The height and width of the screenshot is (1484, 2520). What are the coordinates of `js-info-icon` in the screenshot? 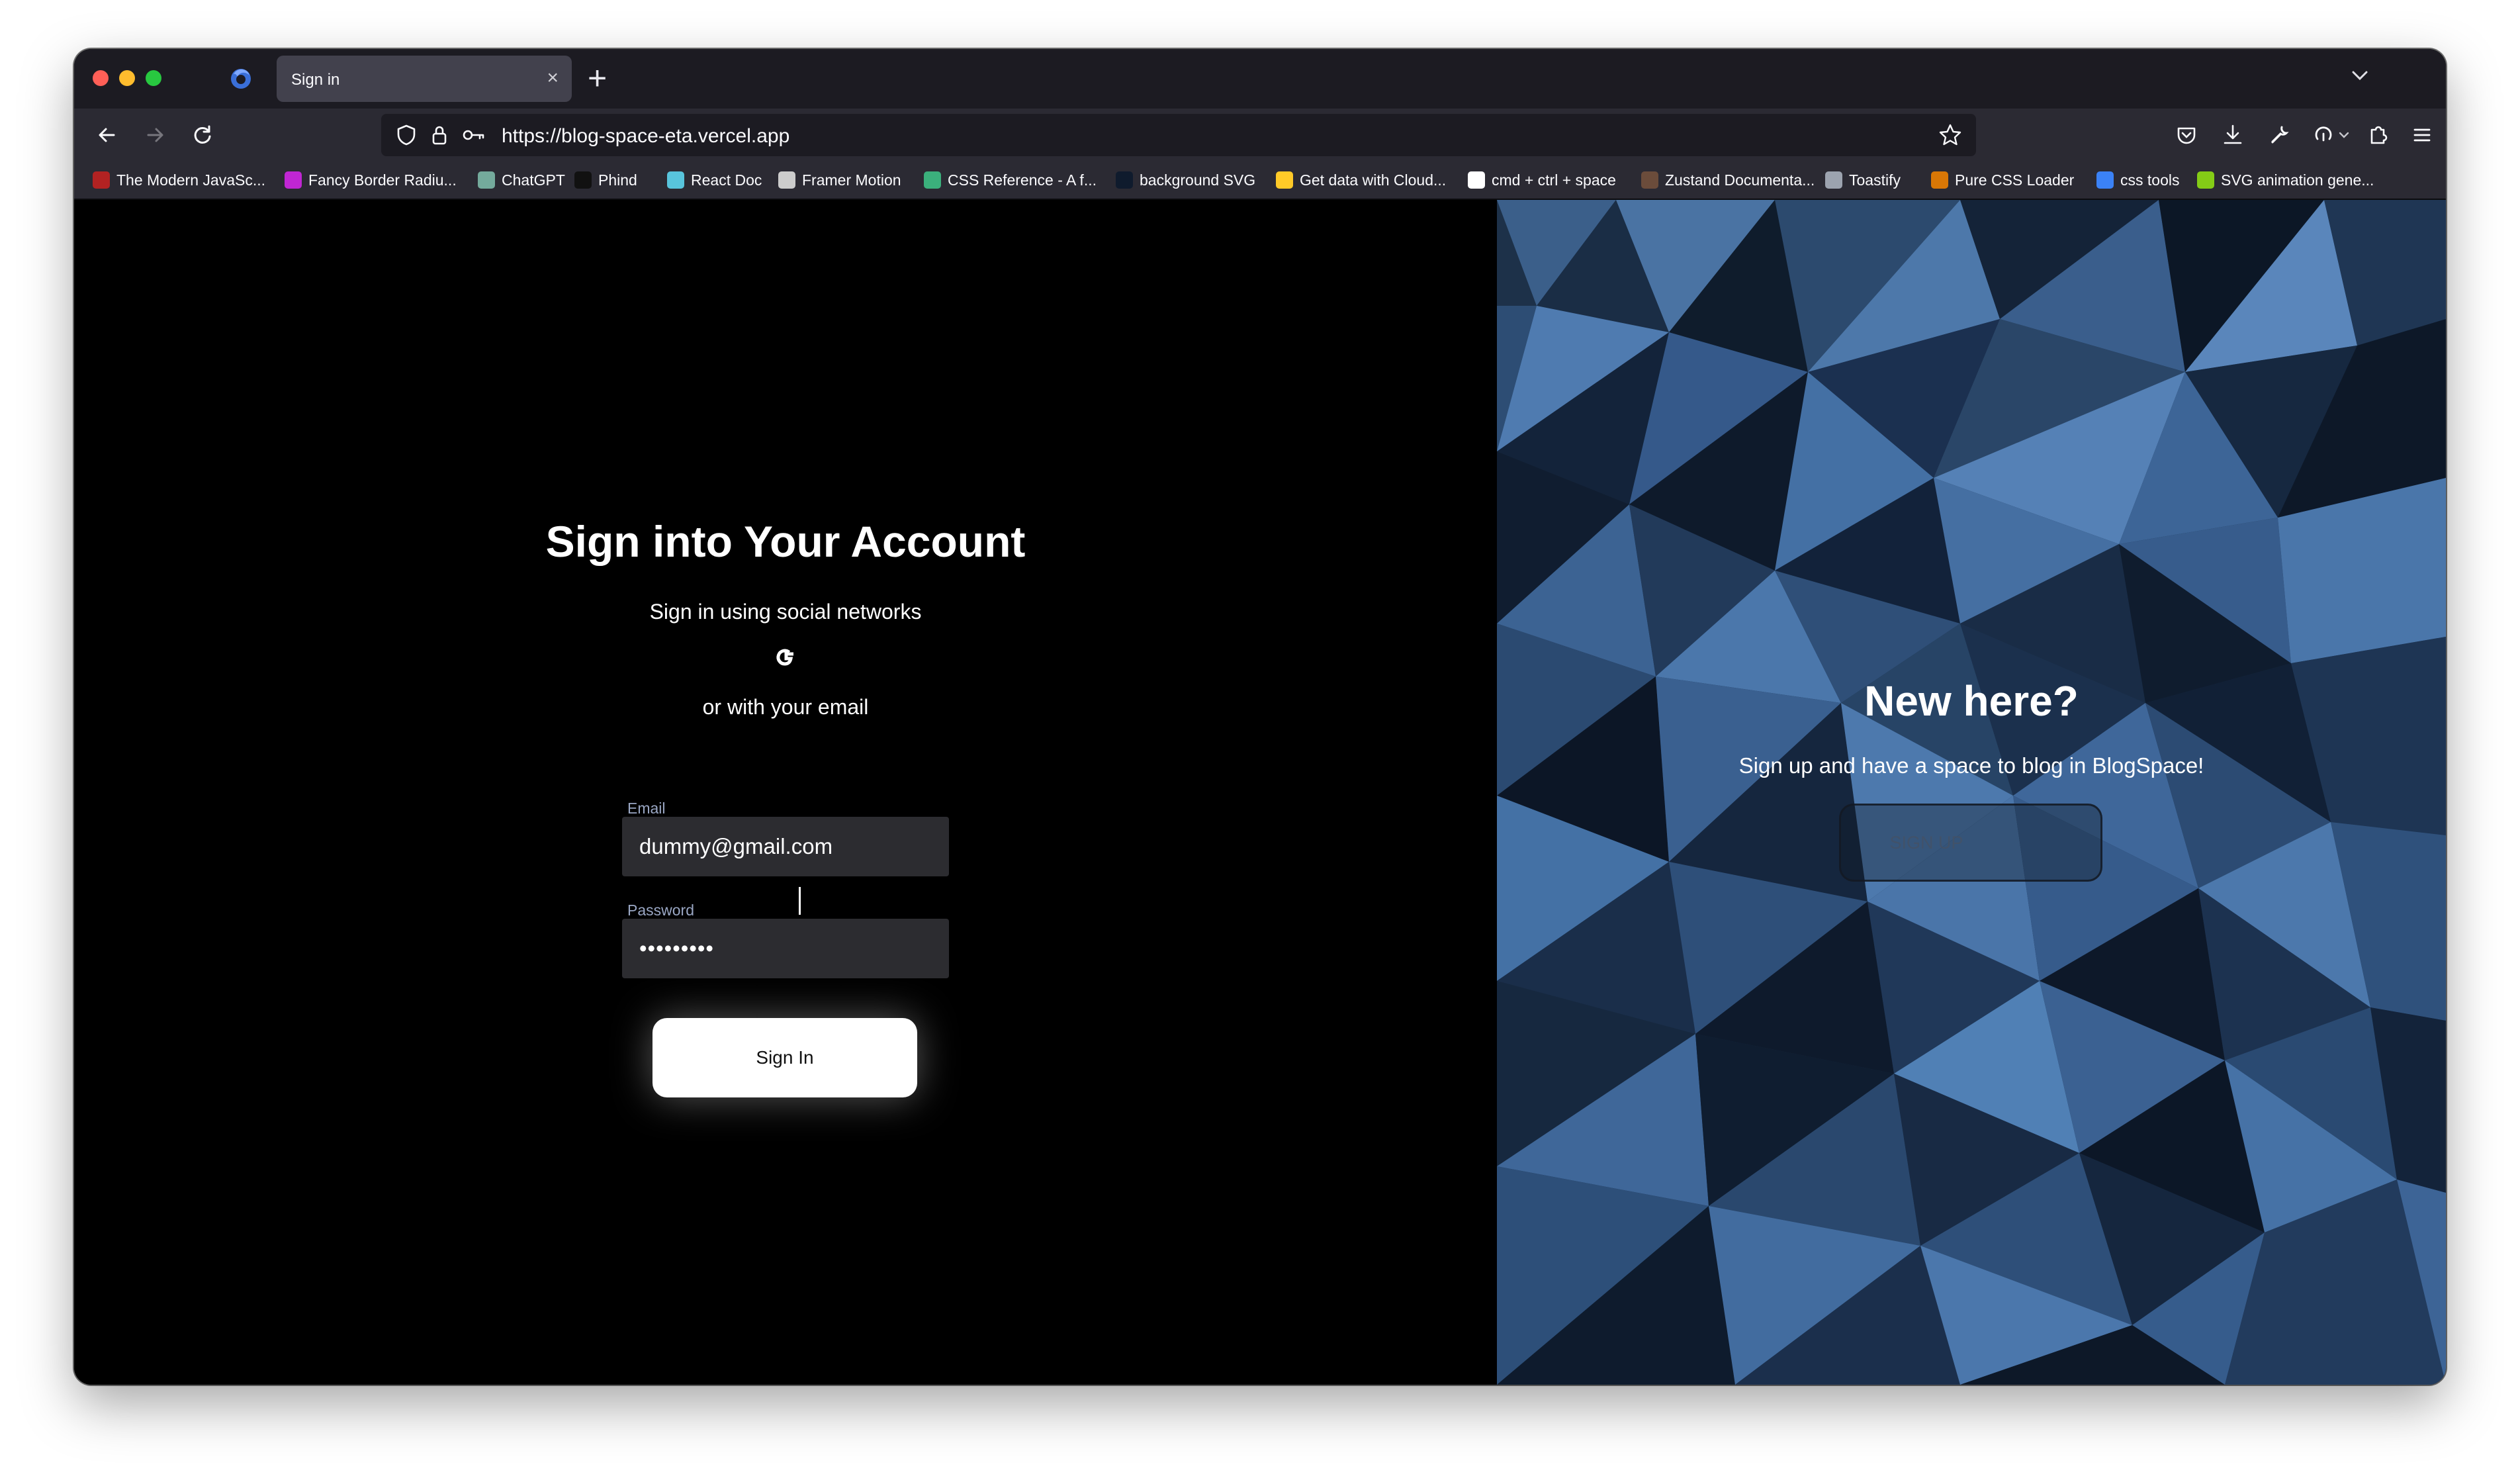 It's located at (101, 180).